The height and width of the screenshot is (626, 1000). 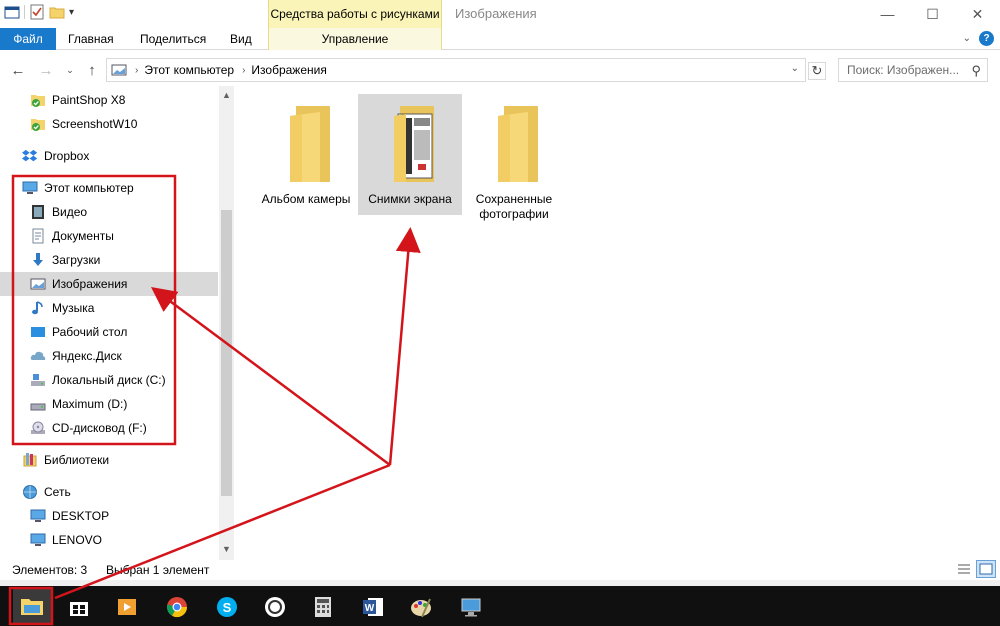 What do you see at coordinates (373, 607) in the screenshot?
I see `word-icon: W` at bounding box center [373, 607].